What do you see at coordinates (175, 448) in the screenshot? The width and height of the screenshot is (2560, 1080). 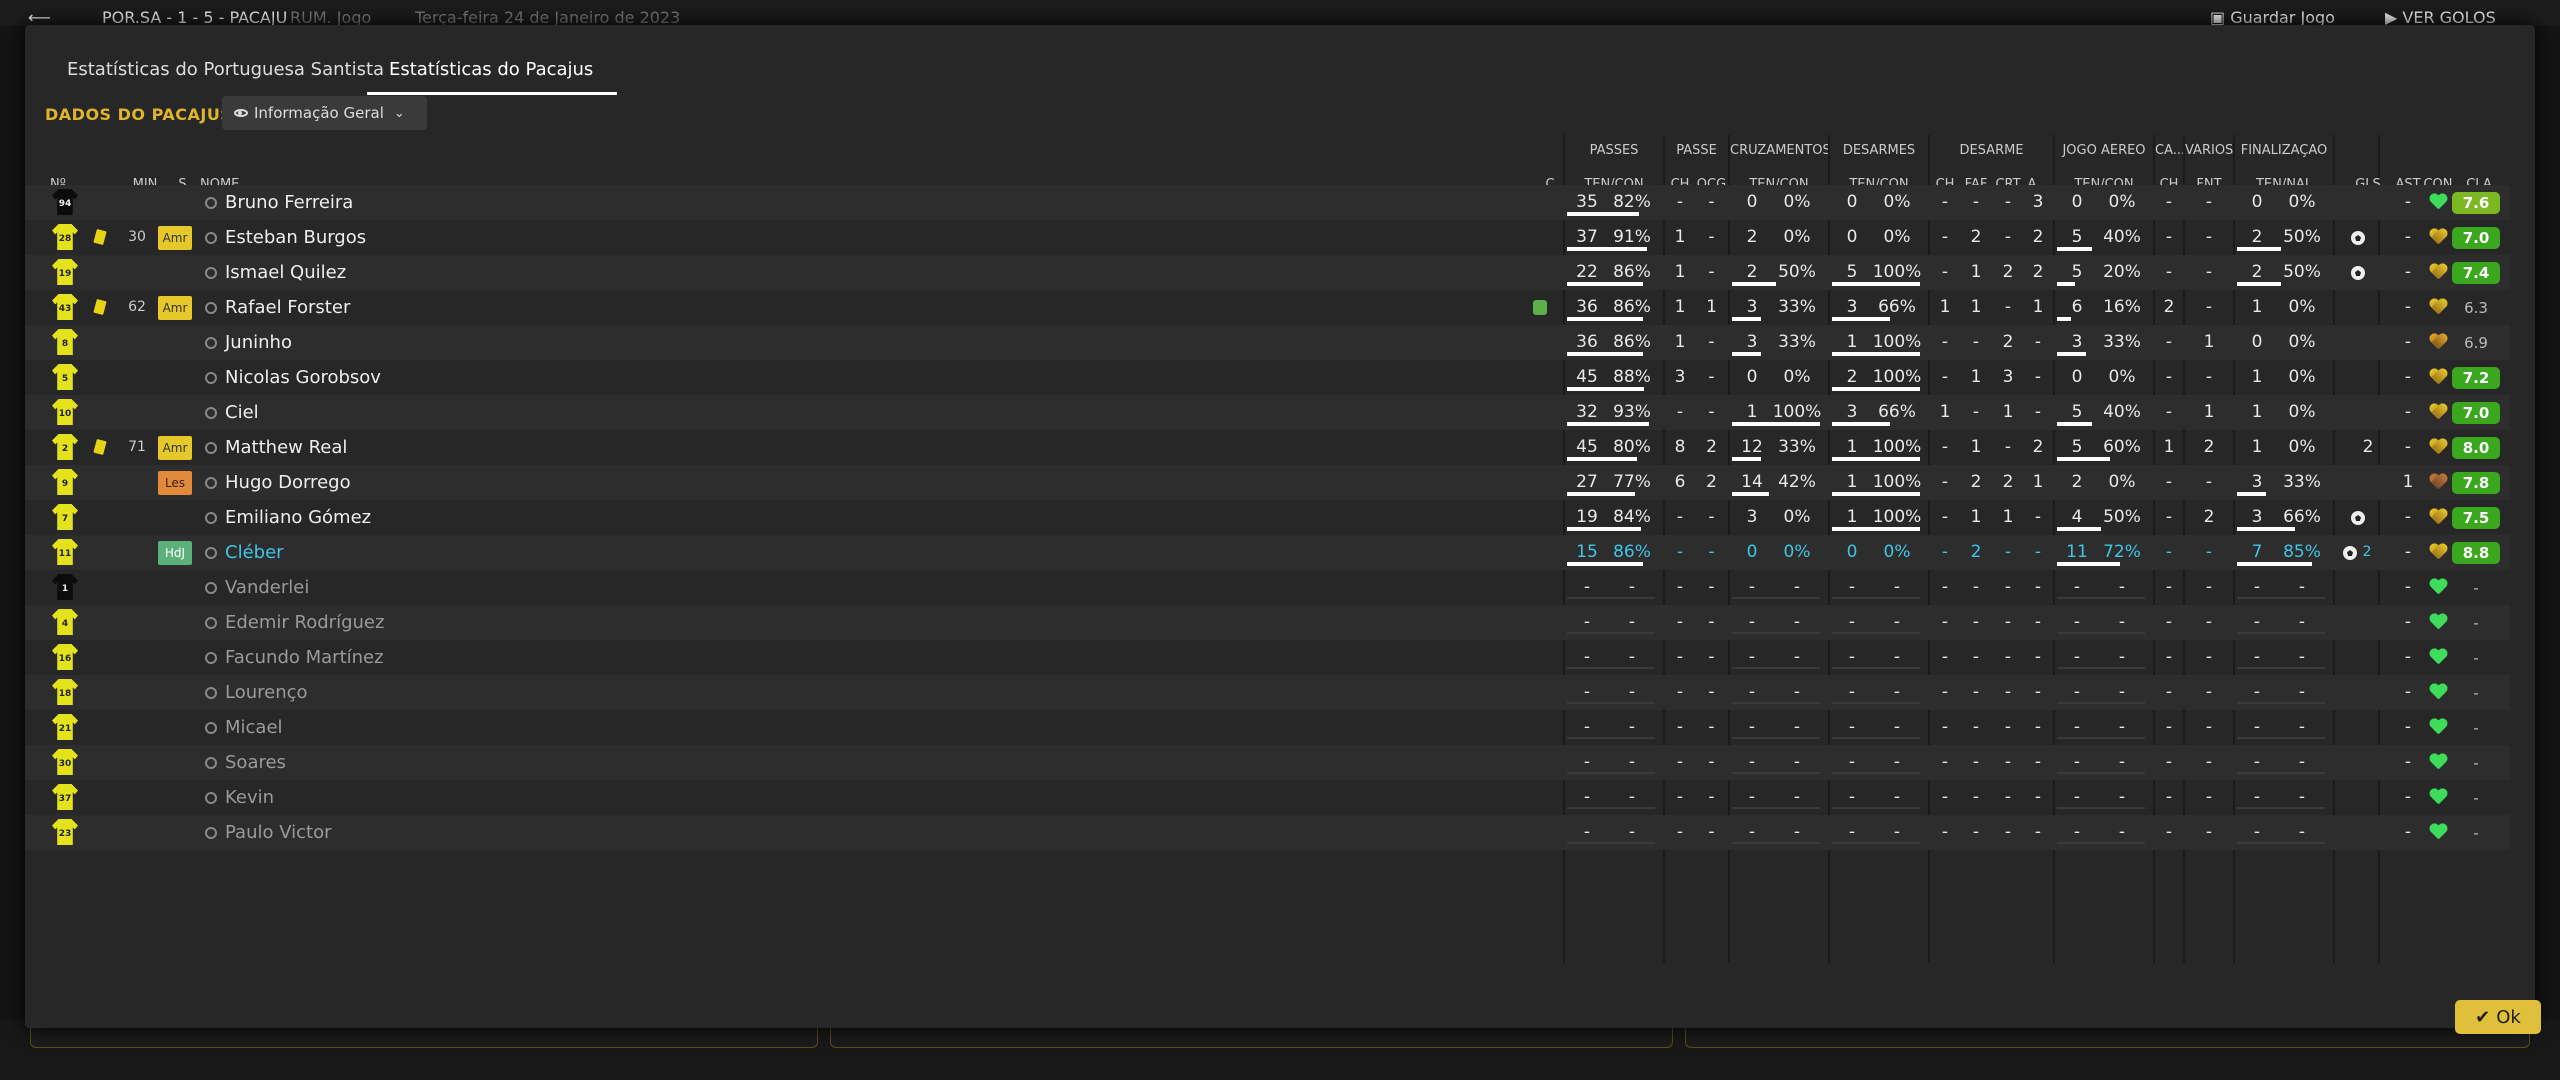 I see `status-badge: Amr` at bounding box center [175, 448].